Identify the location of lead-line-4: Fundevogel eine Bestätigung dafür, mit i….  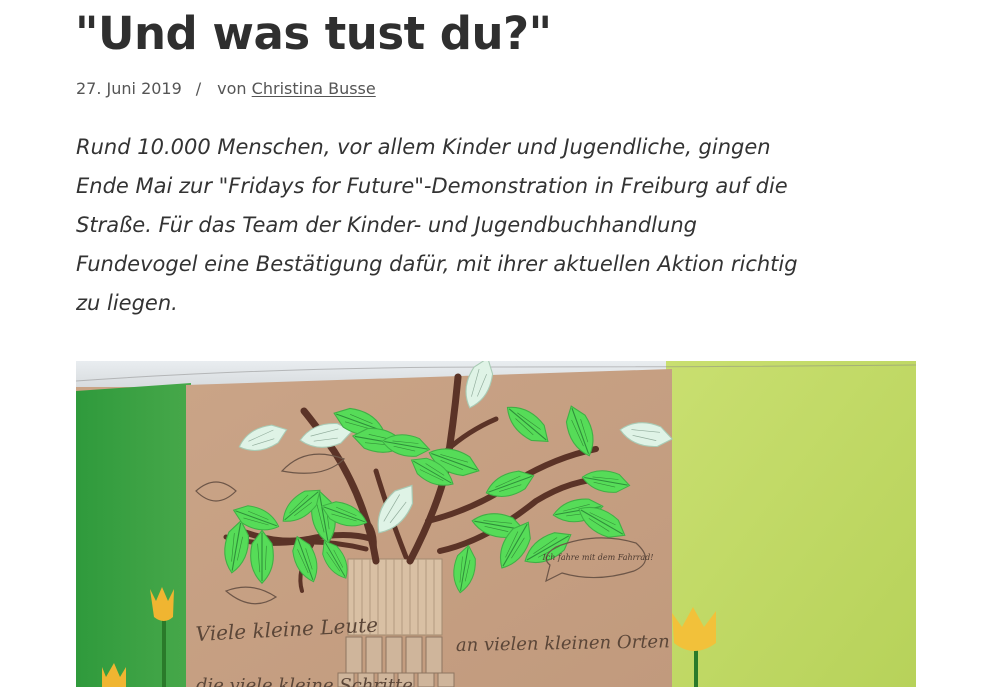
(437, 264).